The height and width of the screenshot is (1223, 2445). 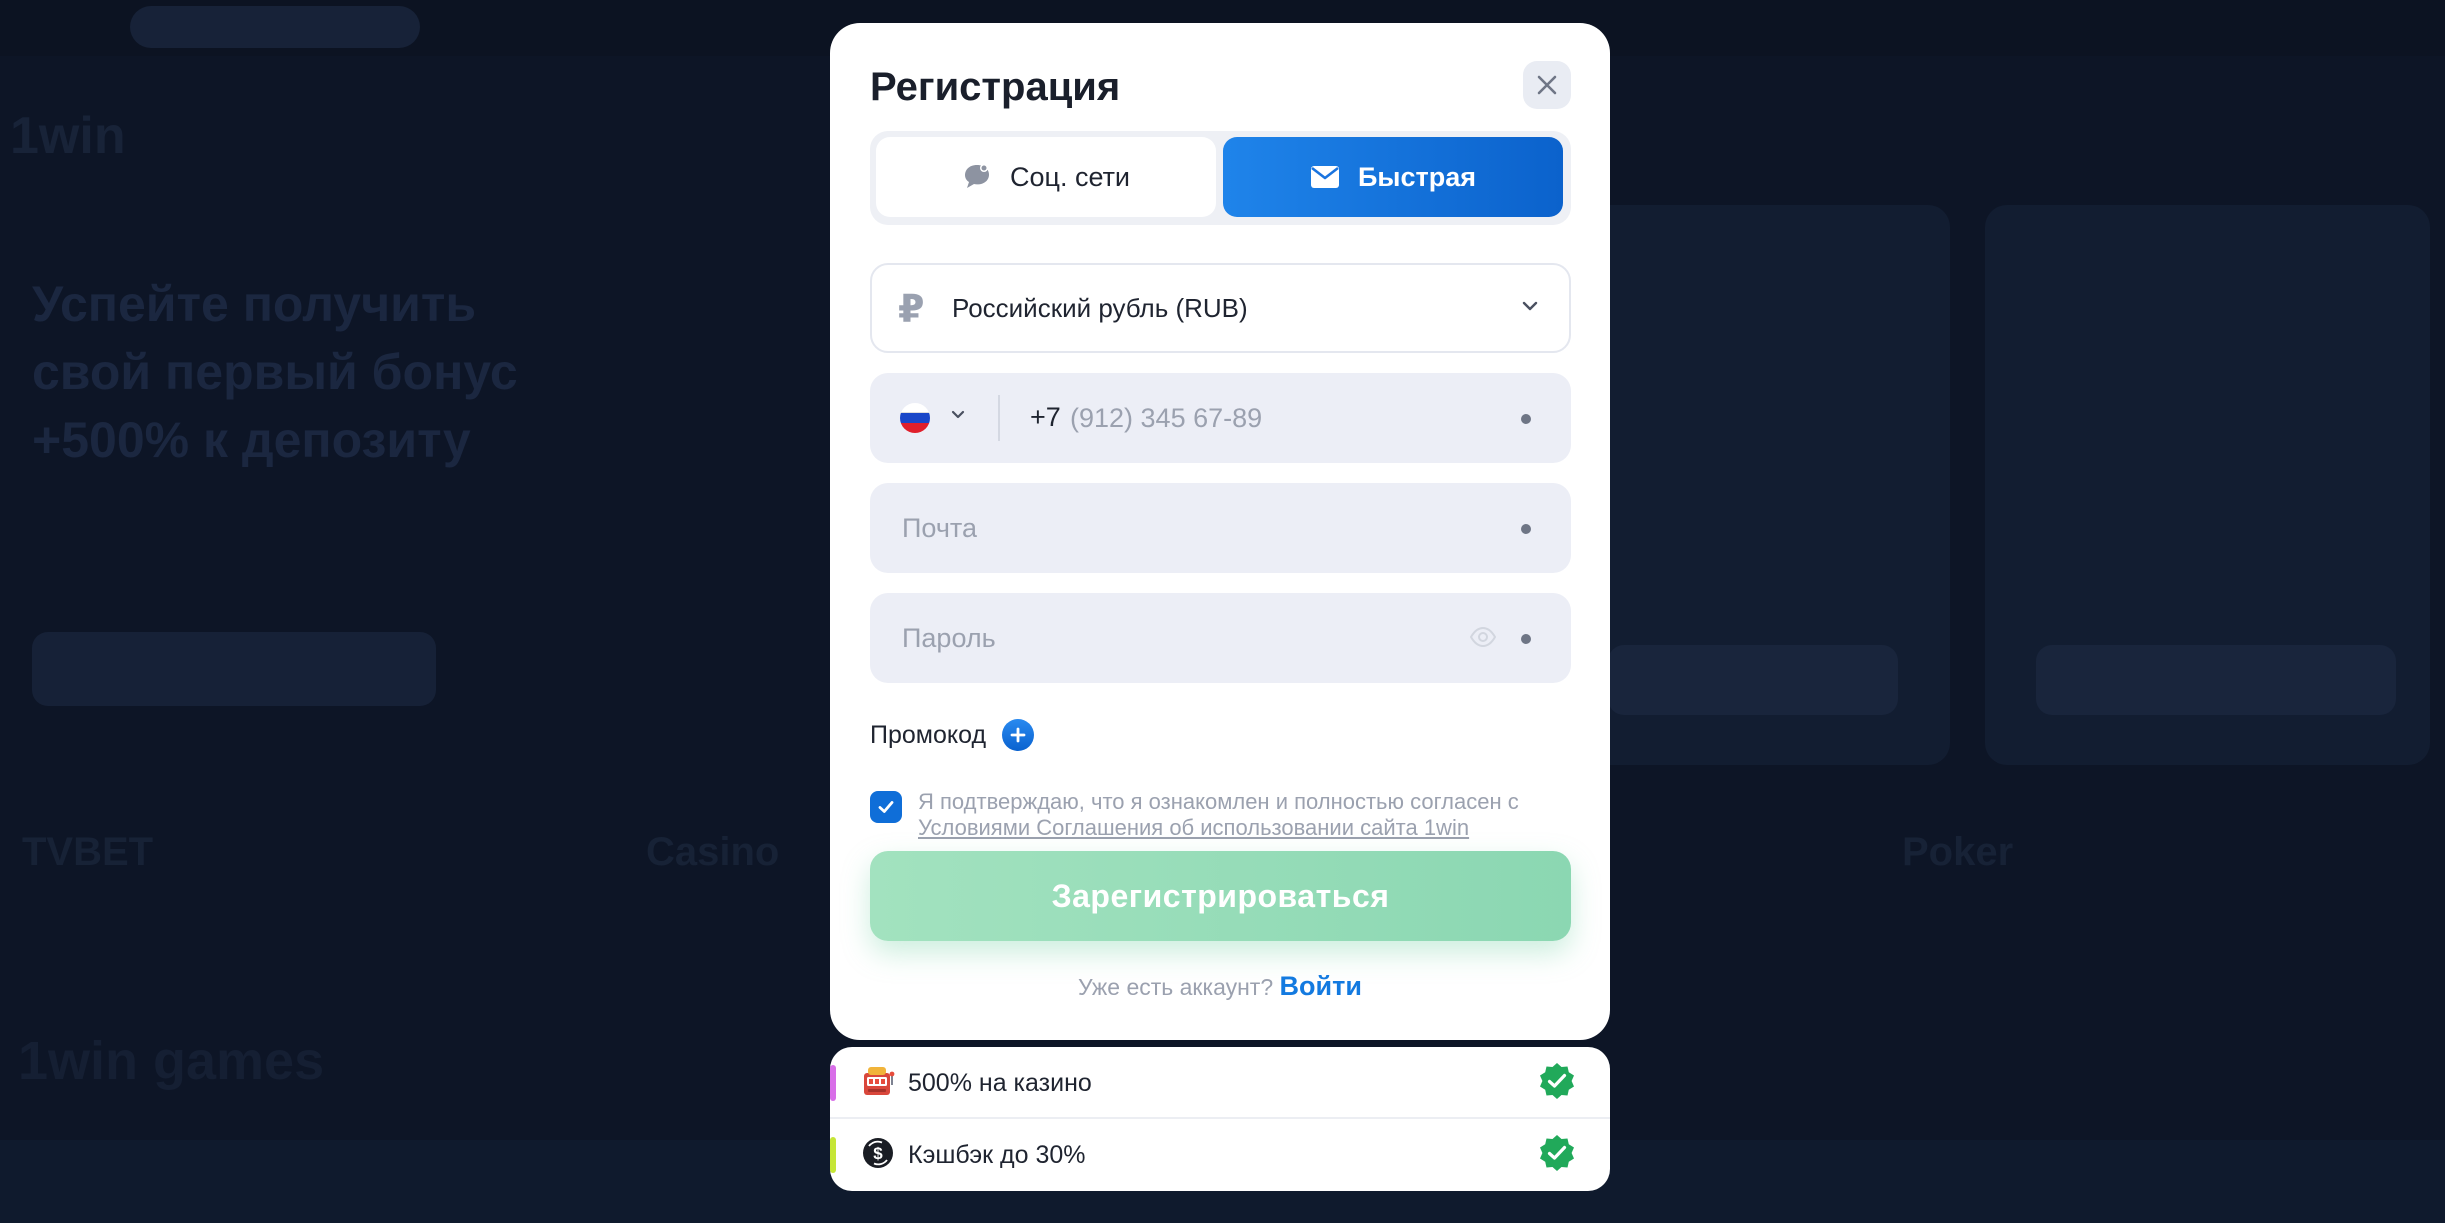 I want to click on password-field, so click(x=1220, y=638).